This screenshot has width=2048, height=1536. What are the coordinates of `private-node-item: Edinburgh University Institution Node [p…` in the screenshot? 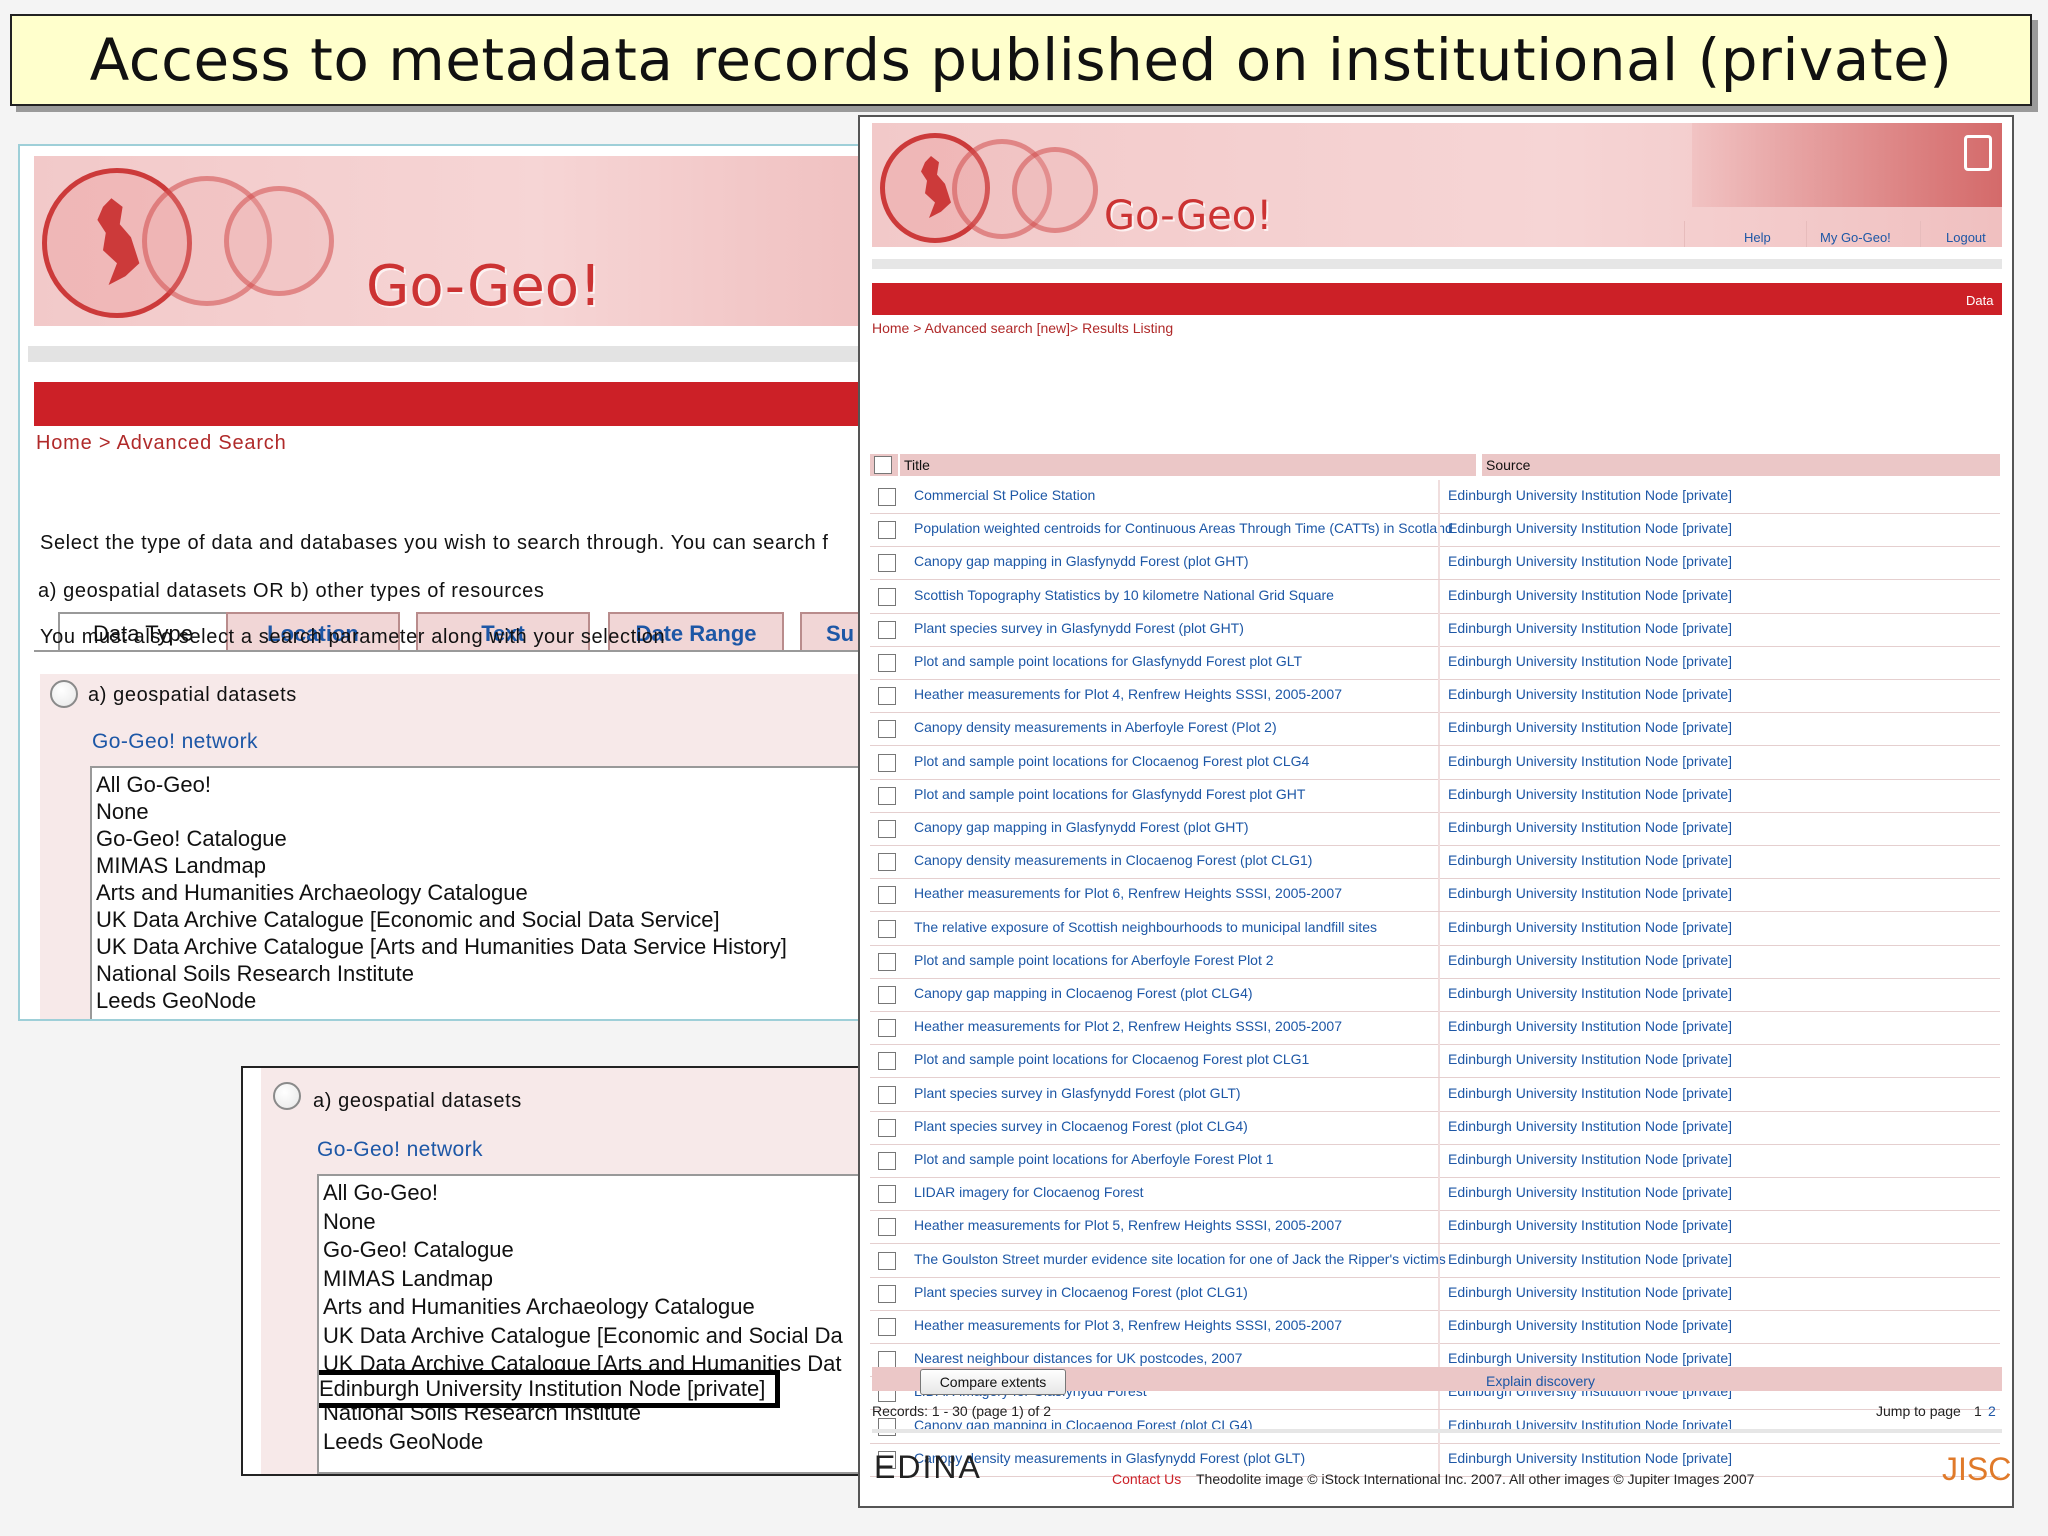 It's located at (550, 1388).